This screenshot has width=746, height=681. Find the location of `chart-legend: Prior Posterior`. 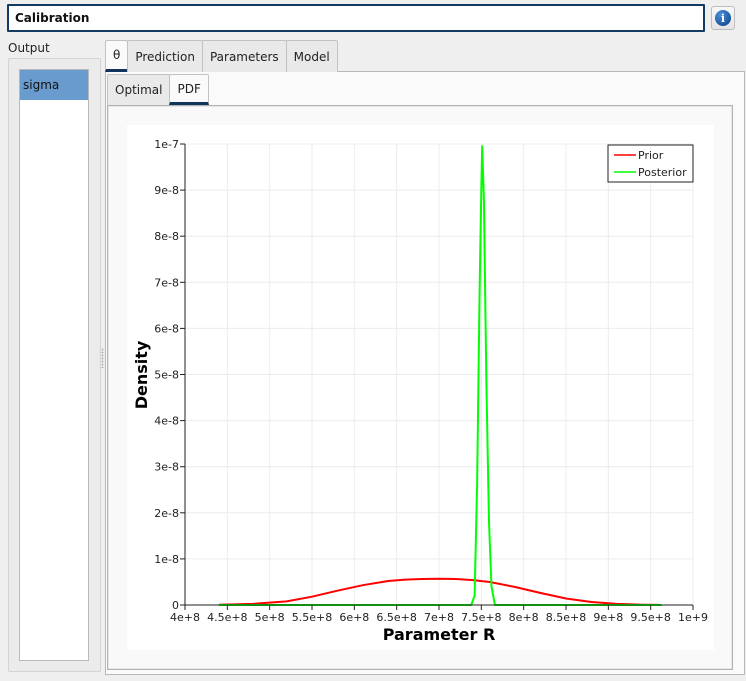

chart-legend: Prior Posterior is located at coordinates (650, 163).